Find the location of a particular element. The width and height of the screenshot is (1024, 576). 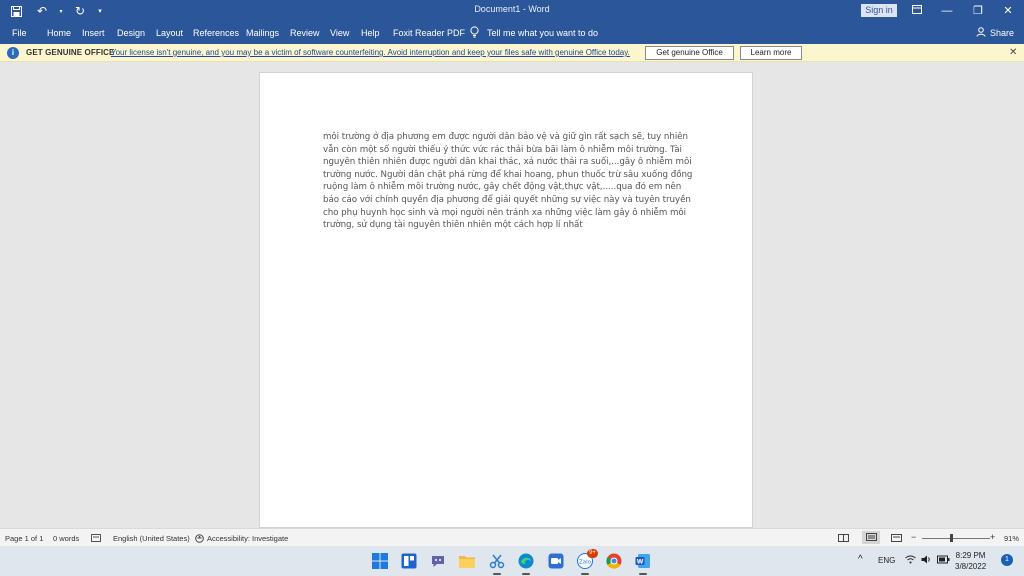

read-mode-icon is located at coordinates (843, 539).